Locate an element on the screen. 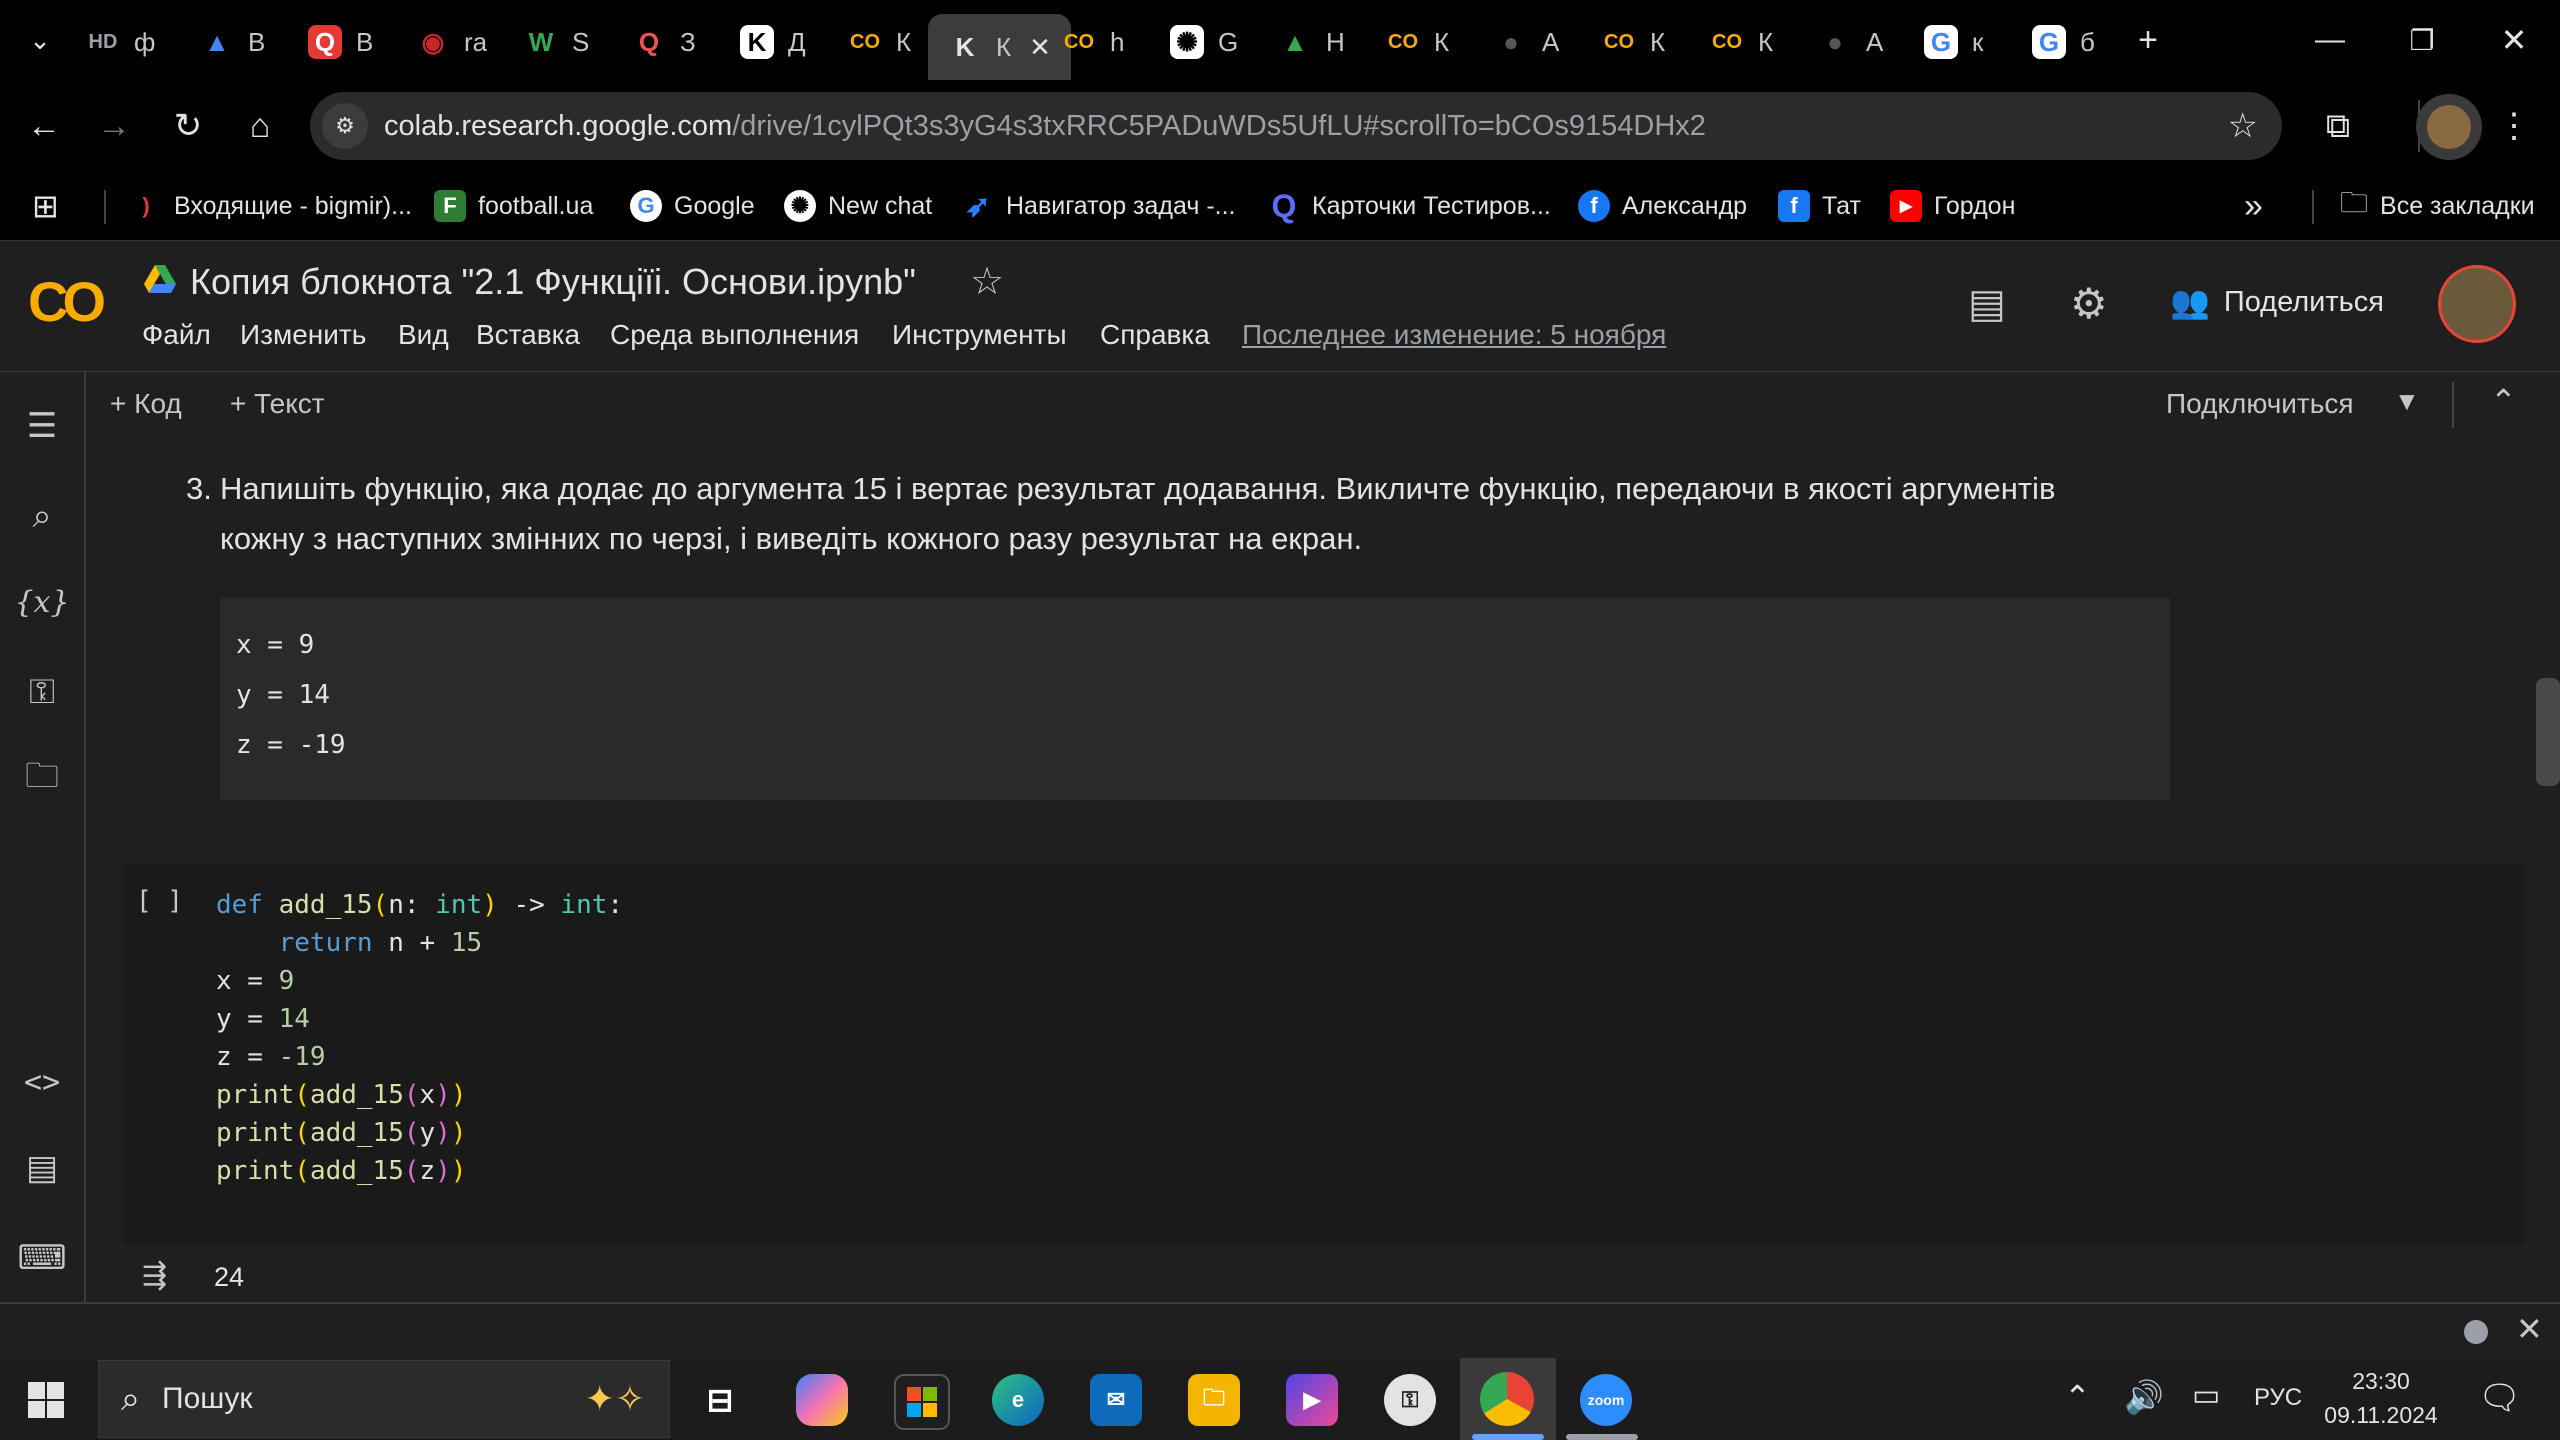 This screenshot has width=2560, height=1440. clock-date: 09.11.2024 is located at coordinates (2381, 1415).